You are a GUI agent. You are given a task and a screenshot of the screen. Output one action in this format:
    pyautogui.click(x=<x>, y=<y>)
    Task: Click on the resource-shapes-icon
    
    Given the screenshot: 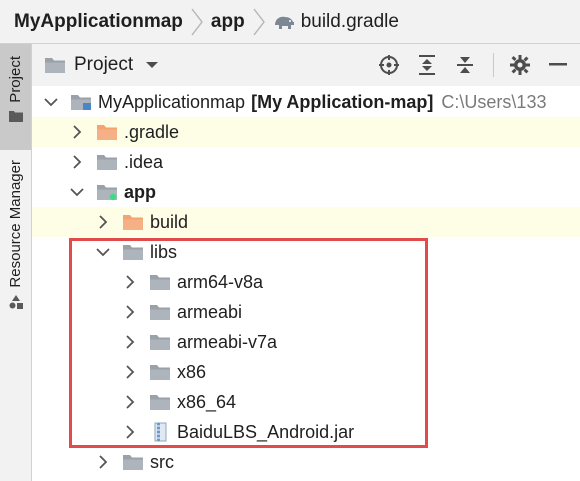 What is the action you would take?
    pyautogui.click(x=16, y=301)
    